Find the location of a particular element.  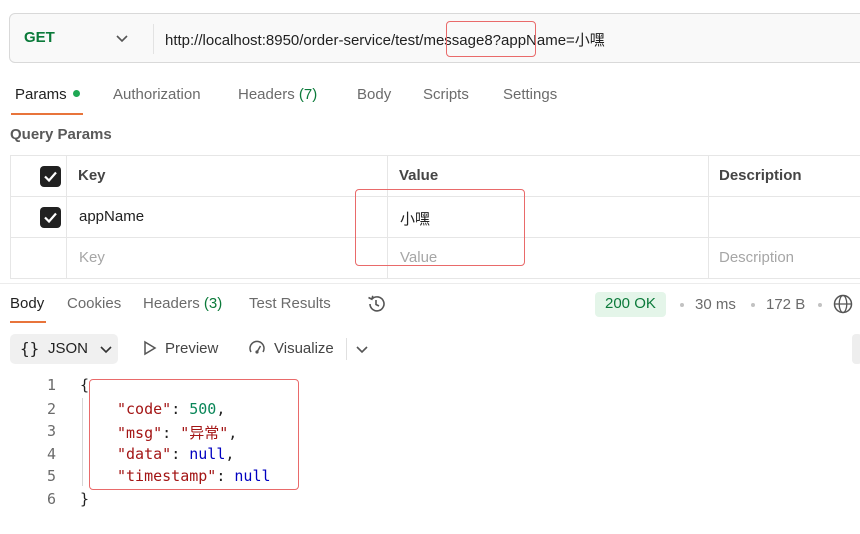

history-icon is located at coordinates (376, 304).